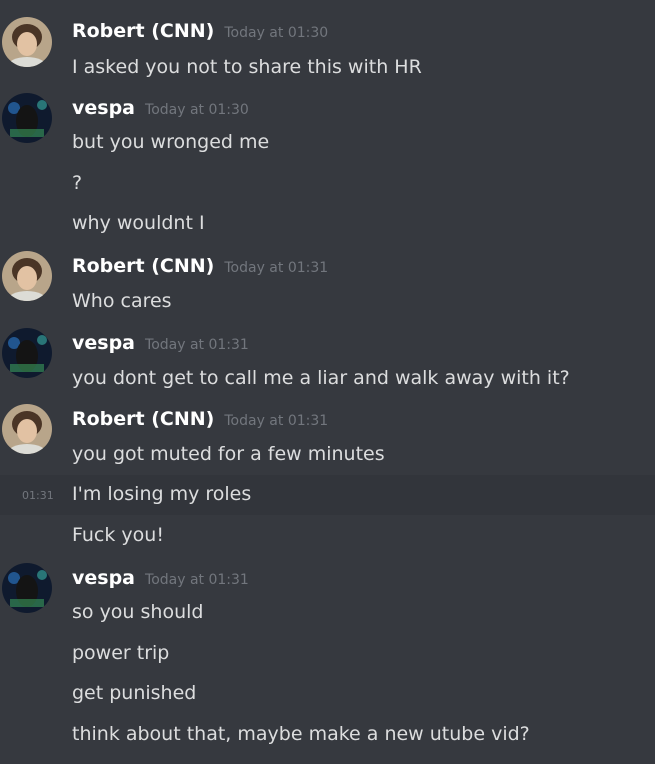 This screenshot has height=764, width=655. Describe the element at coordinates (122, 301) in the screenshot. I see `message-text: Who cares` at that location.